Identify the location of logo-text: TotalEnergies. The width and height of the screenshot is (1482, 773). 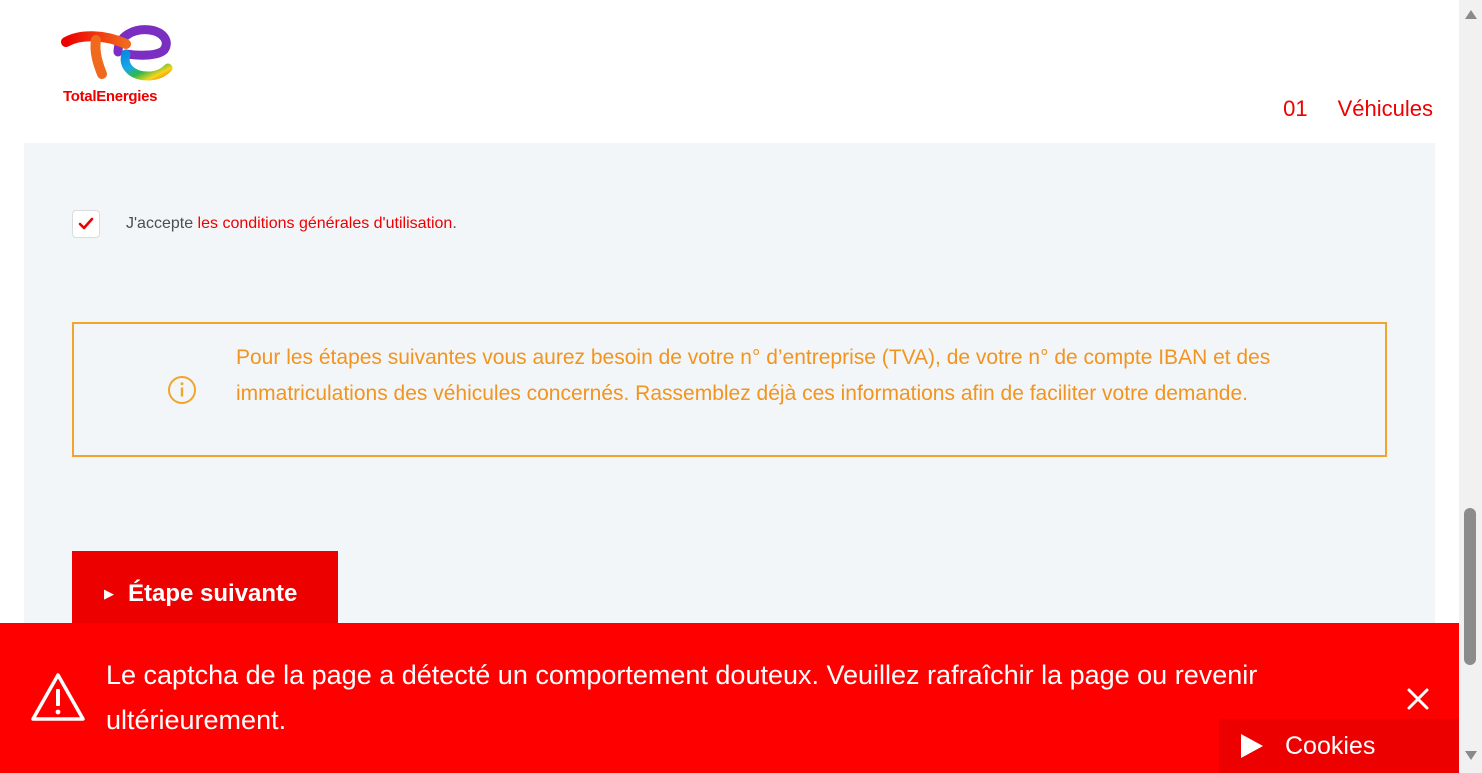
(110, 96).